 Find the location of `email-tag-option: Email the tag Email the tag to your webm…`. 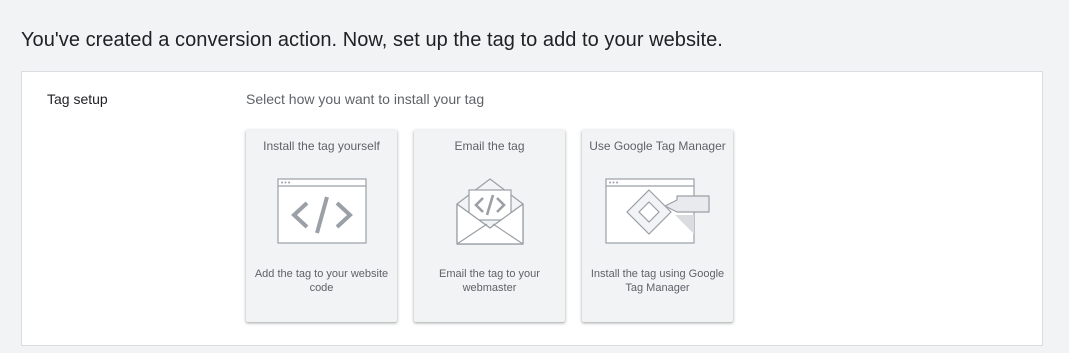

email-tag-option: Email the tag Email the tag to your webm… is located at coordinates (489, 226).